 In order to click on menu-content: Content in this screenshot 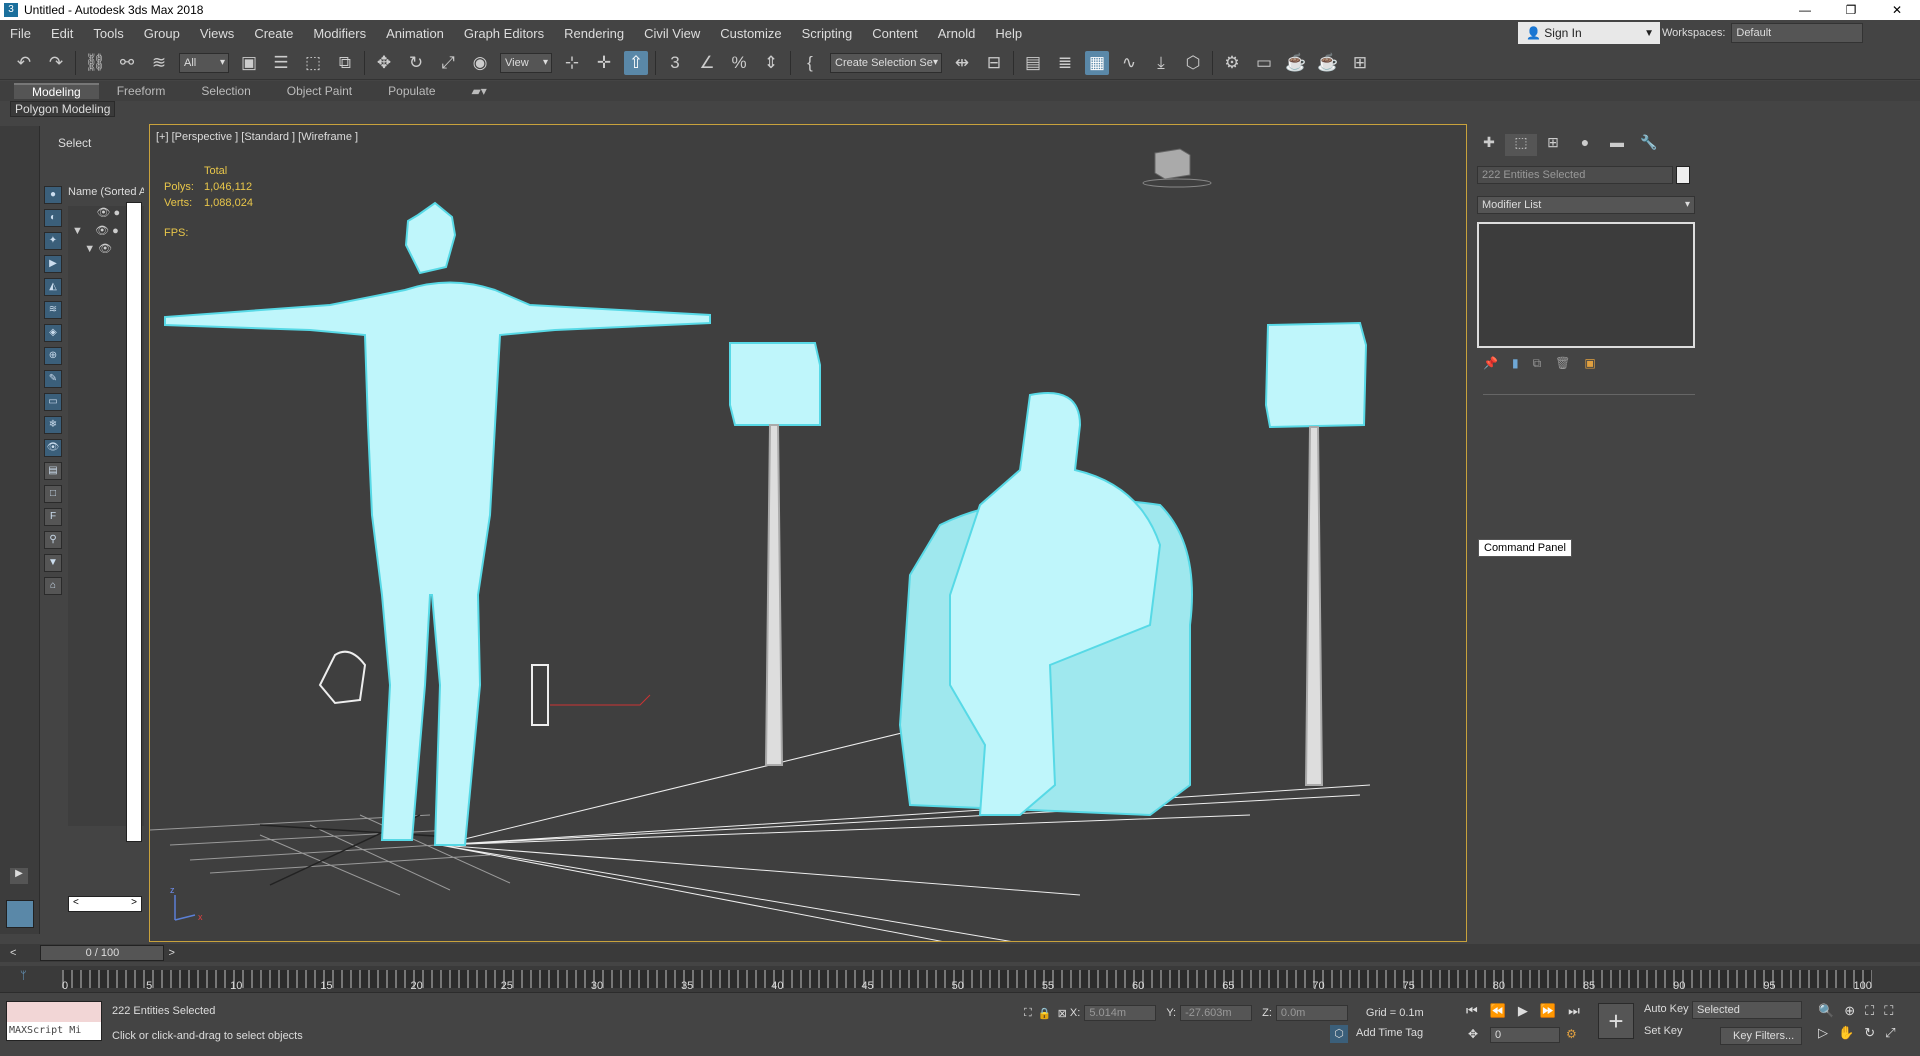, I will do `click(895, 33)`.